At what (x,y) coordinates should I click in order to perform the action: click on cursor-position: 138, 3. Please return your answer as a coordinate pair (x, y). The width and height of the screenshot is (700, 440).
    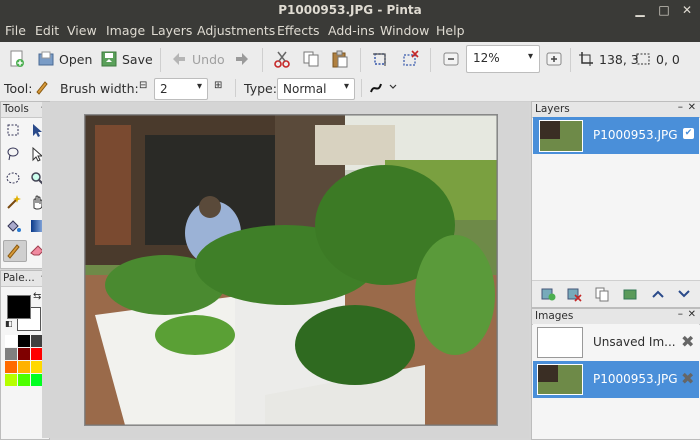
    Looking at the image, I should click on (608, 59).